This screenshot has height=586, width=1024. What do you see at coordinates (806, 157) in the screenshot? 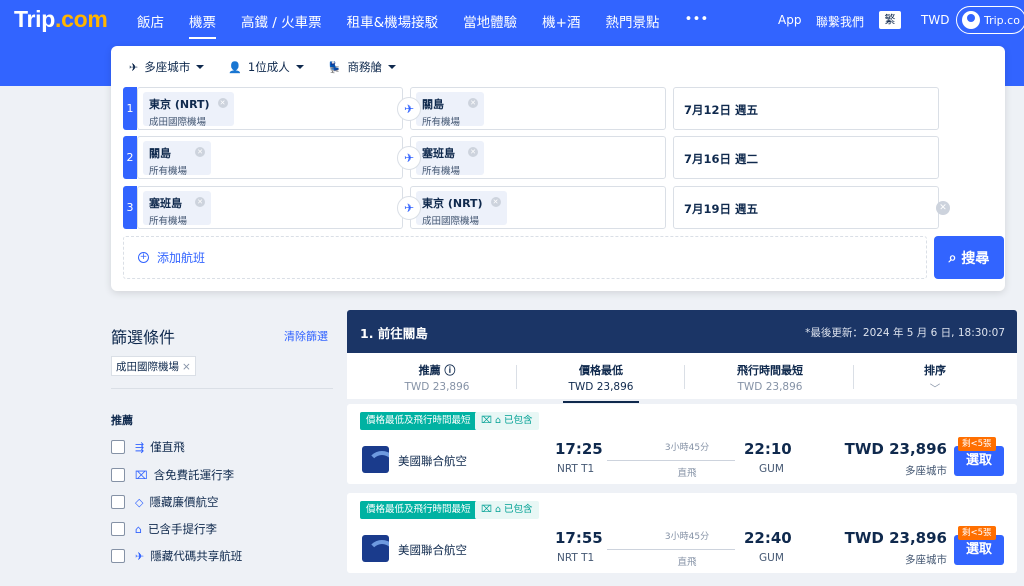
I see `date-field: 7月16日 週二` at bounding box center [806, 157].